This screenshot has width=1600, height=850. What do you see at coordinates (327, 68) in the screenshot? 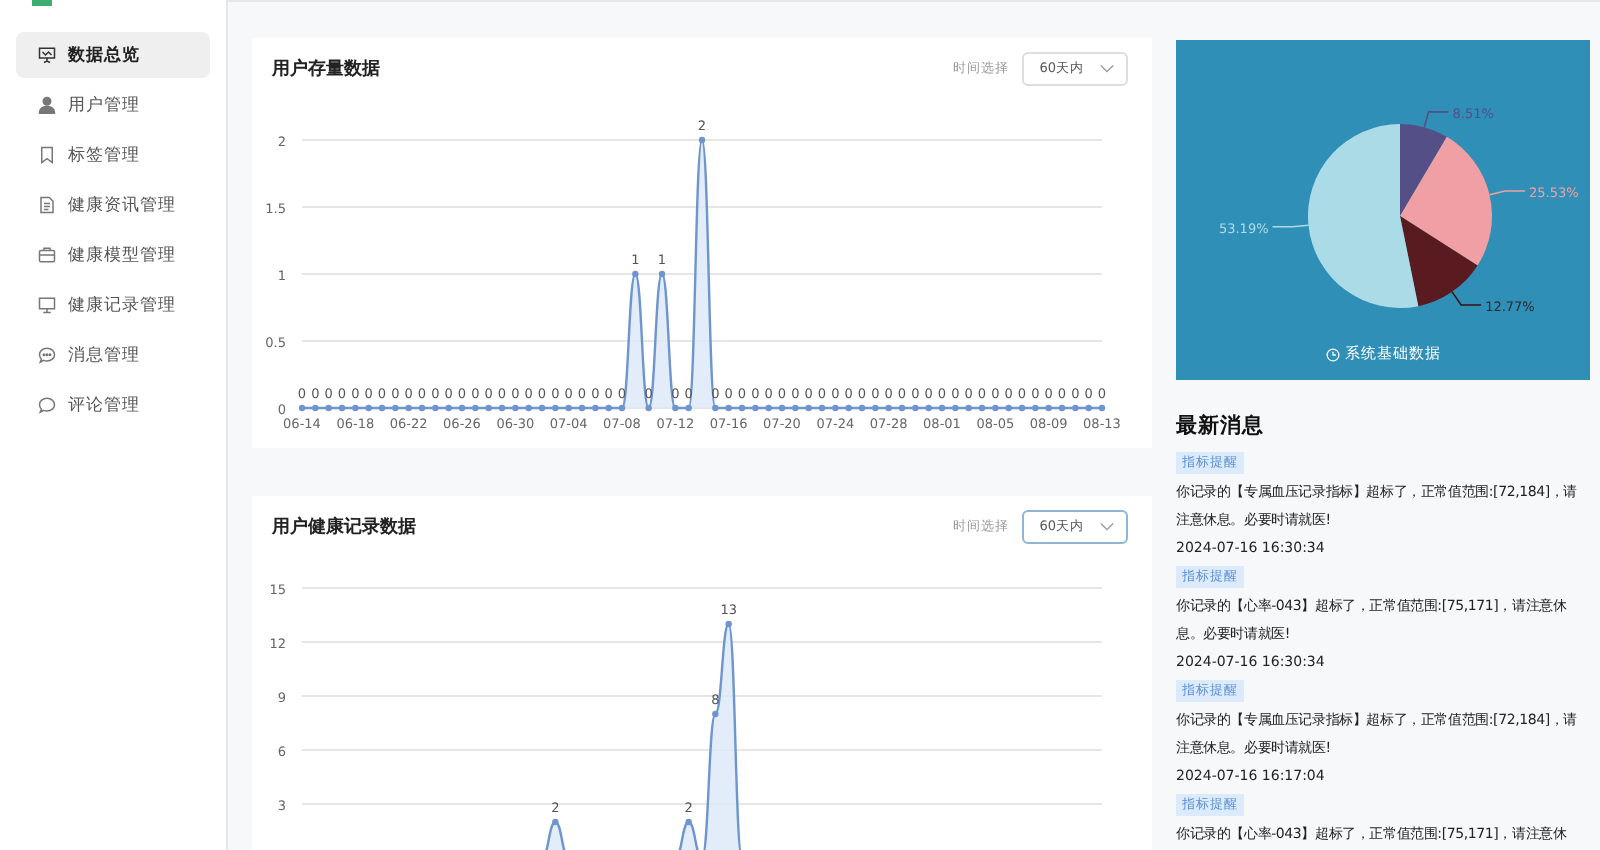
I see `chart-title: 用户存量数据` at bounding box center [327, 68].